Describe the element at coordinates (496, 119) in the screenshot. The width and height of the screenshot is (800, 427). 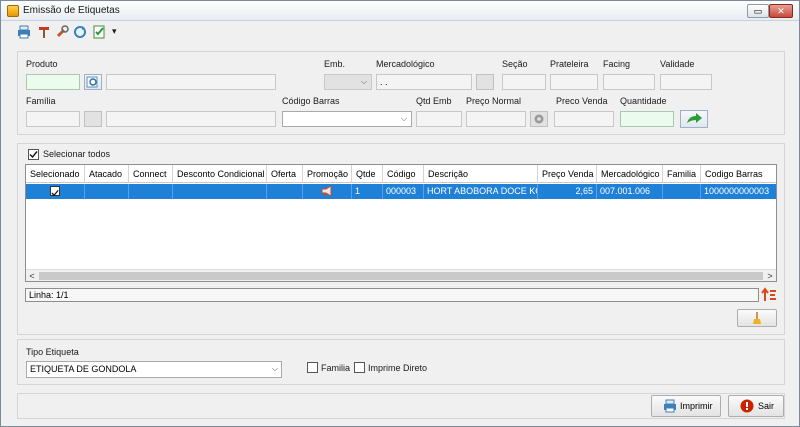
I see `preco-normal-input` at that location.